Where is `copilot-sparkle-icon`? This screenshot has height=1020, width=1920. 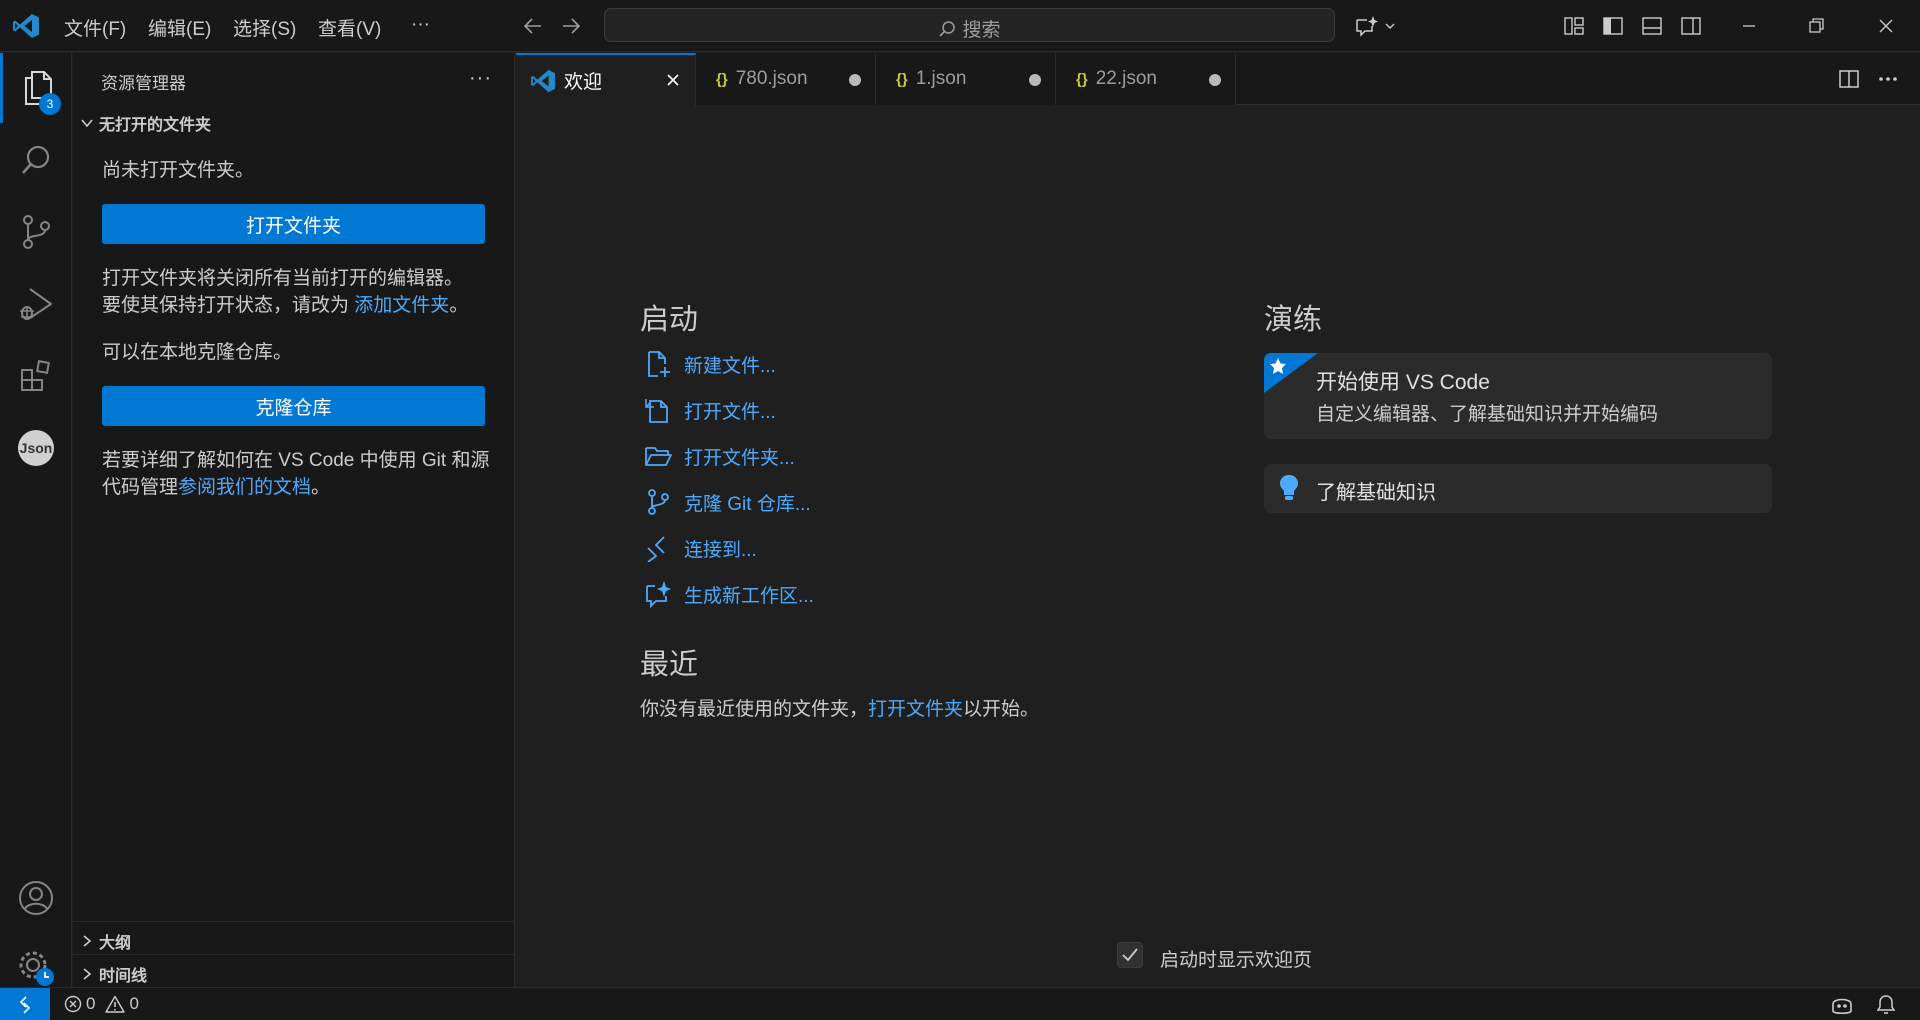
copilot-sparkle-icon is located at coordinates (1377, 26).